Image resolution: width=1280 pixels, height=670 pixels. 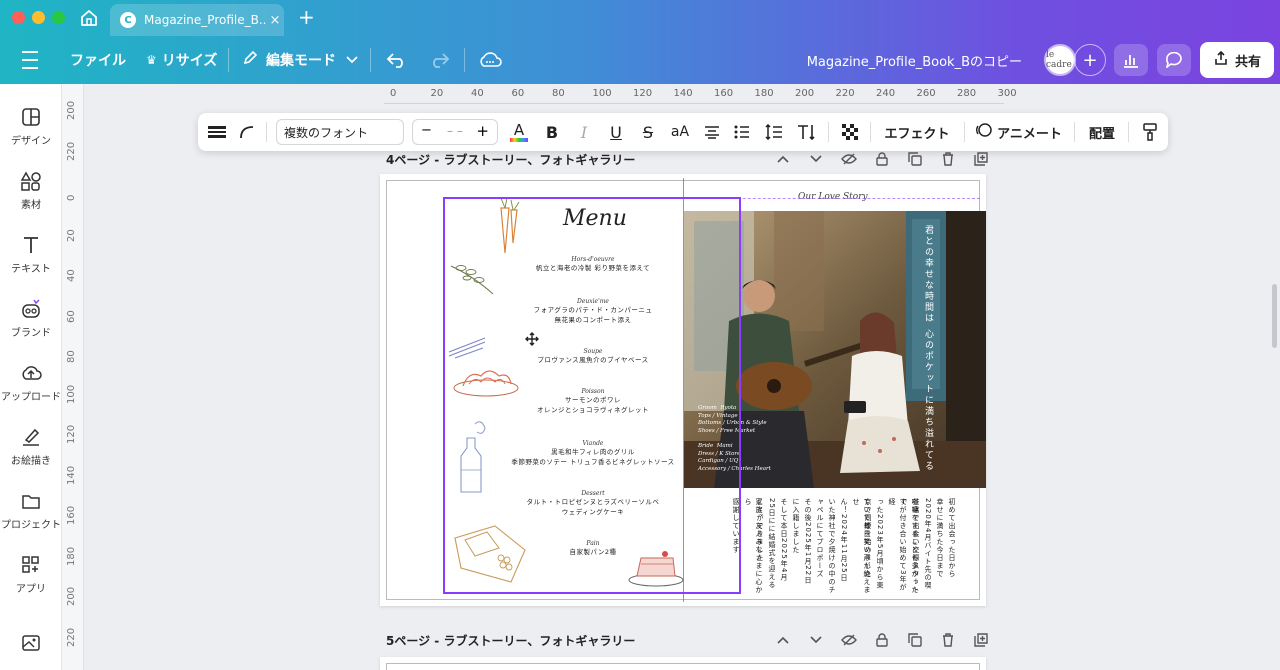 What do you see at coordinates (306, 17) in the screenshot?
I see `new-tab-button: +` at bounding box center [306, 17].